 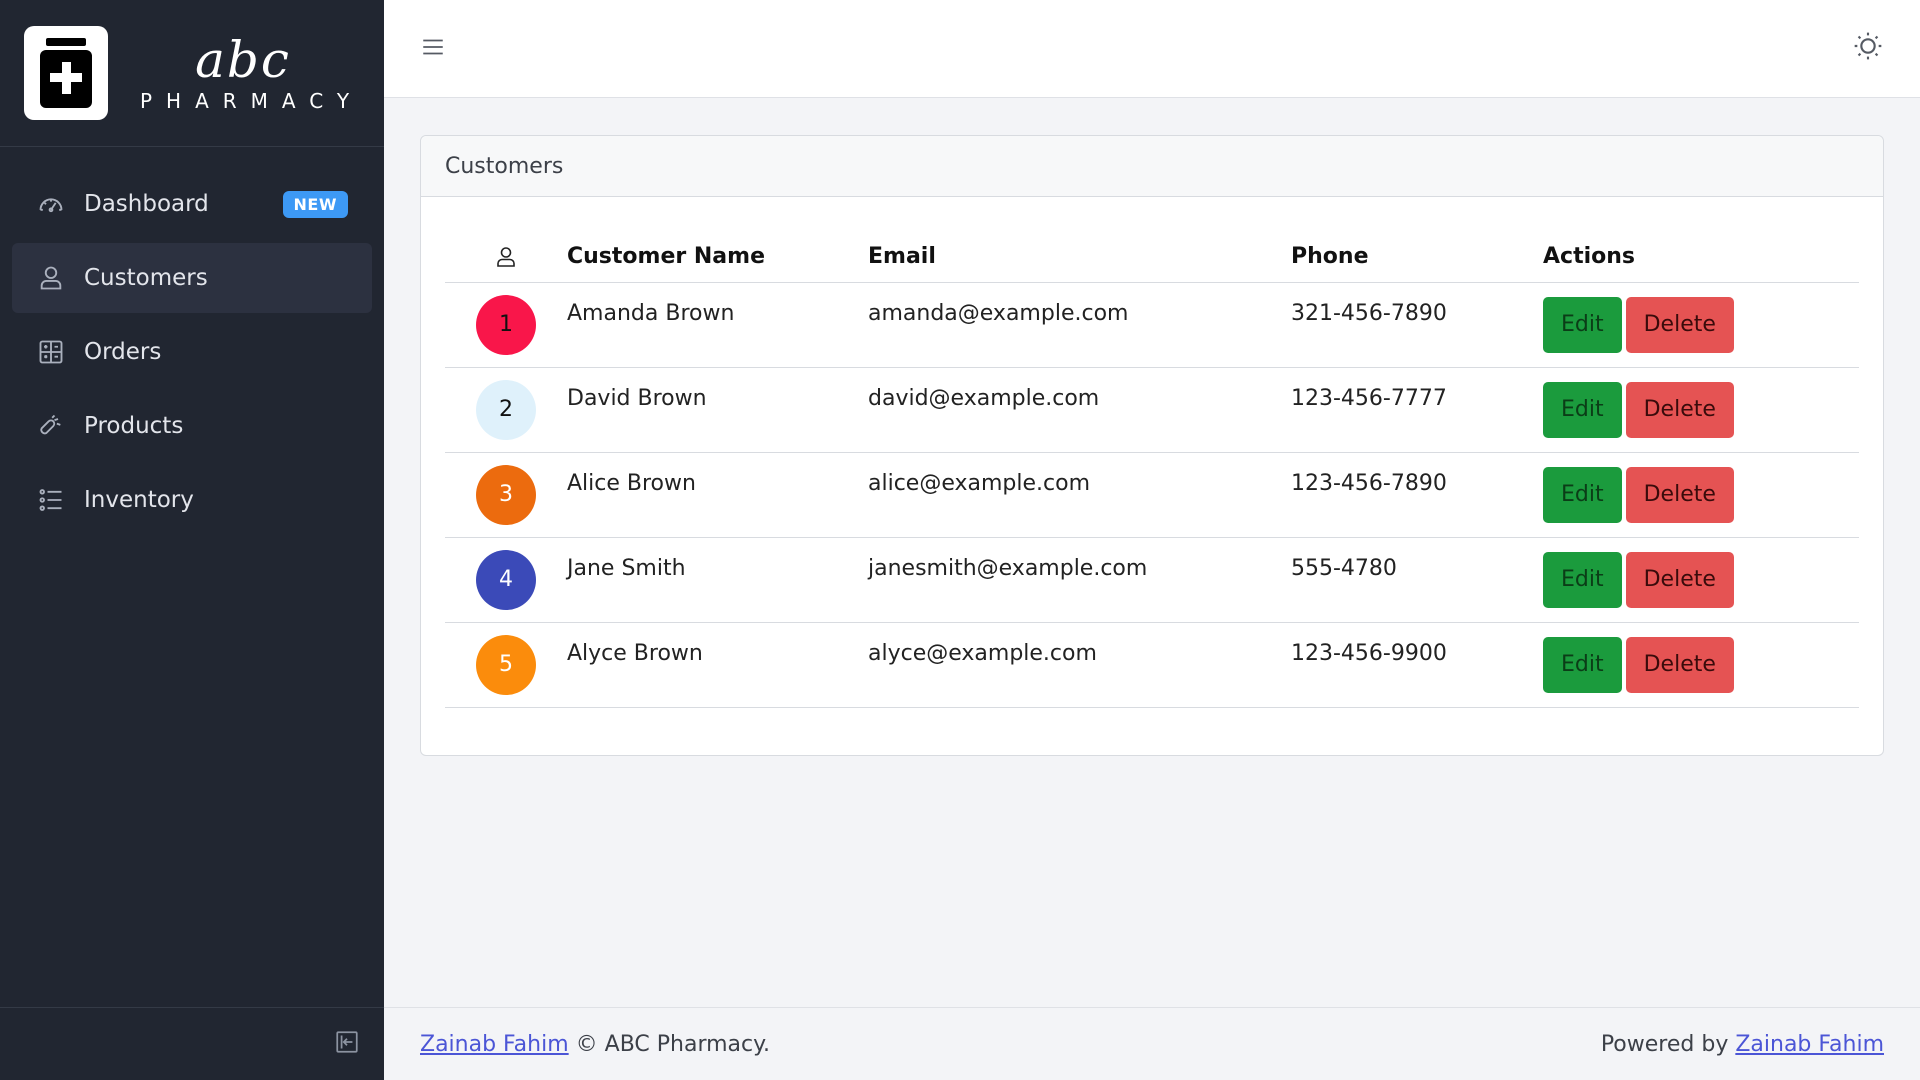 I want to click on table-header-row: Customer Name Email Phone Actions, so click(x=1152, y=257).